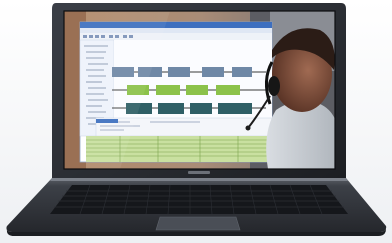  What do you see at coordinates (199, 199) in the screenshot?
I see `keyboard` at bounding box center [199, 199].